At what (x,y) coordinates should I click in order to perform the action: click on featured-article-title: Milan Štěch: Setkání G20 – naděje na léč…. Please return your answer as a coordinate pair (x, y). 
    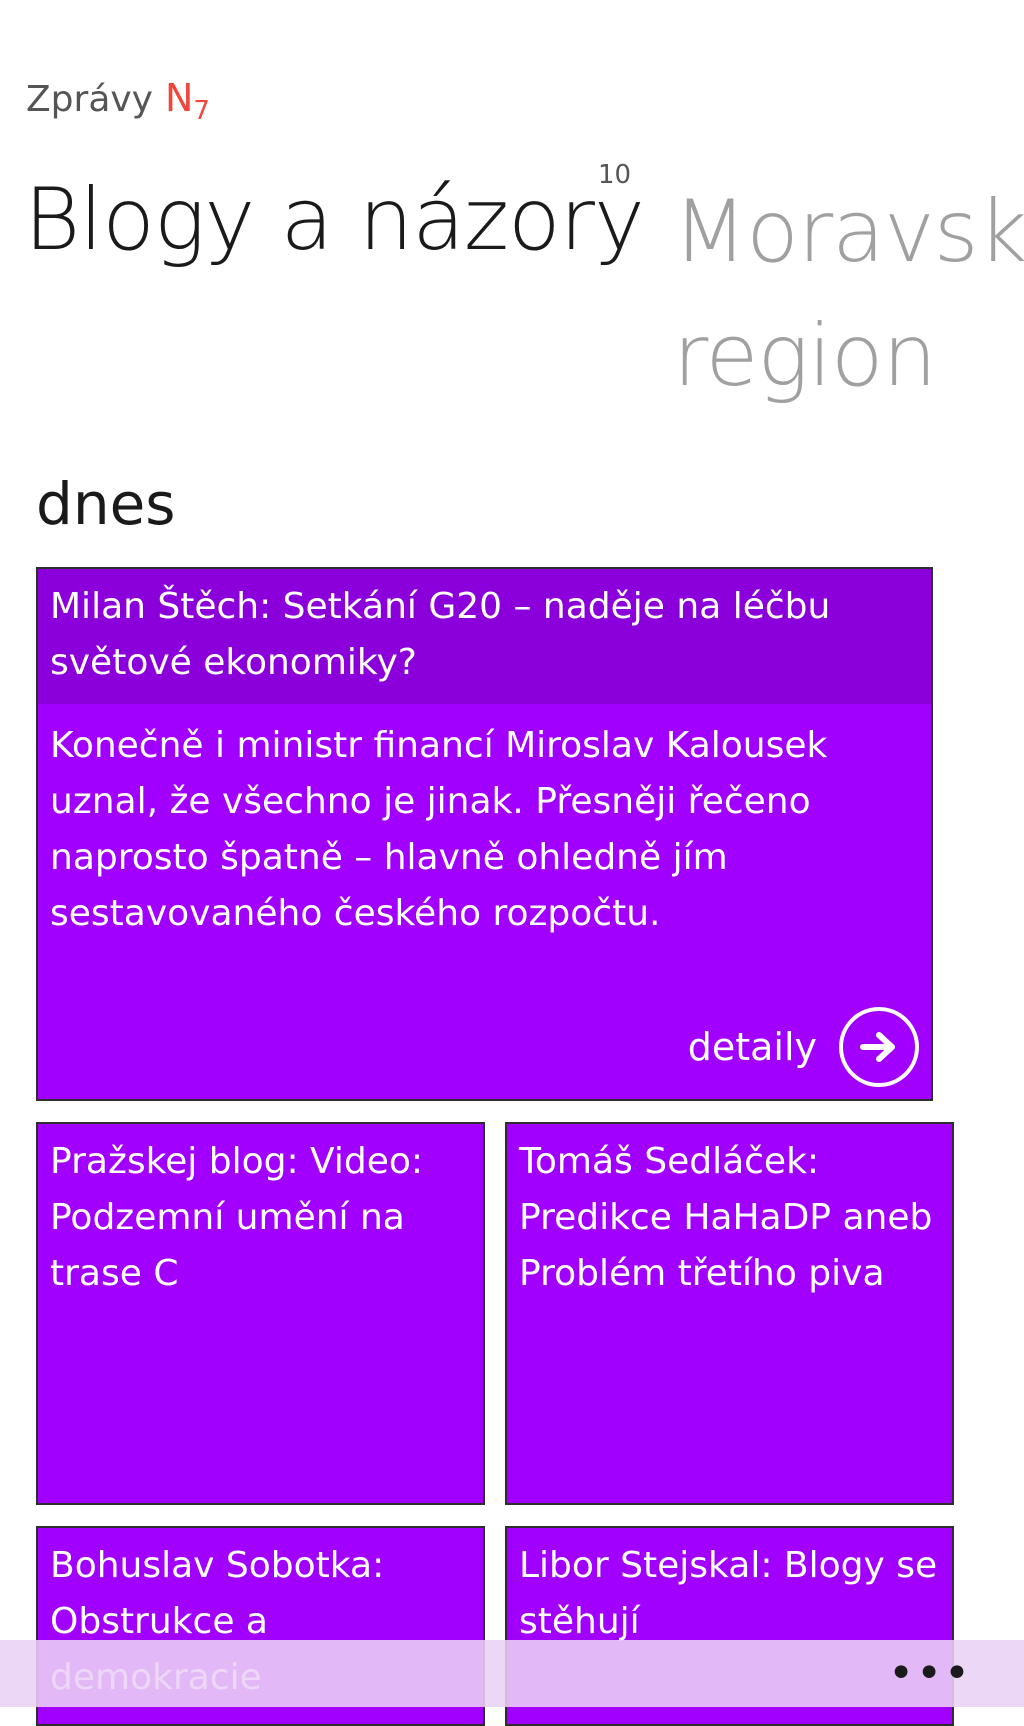
    Looking at the image, I should click on (484, 636).